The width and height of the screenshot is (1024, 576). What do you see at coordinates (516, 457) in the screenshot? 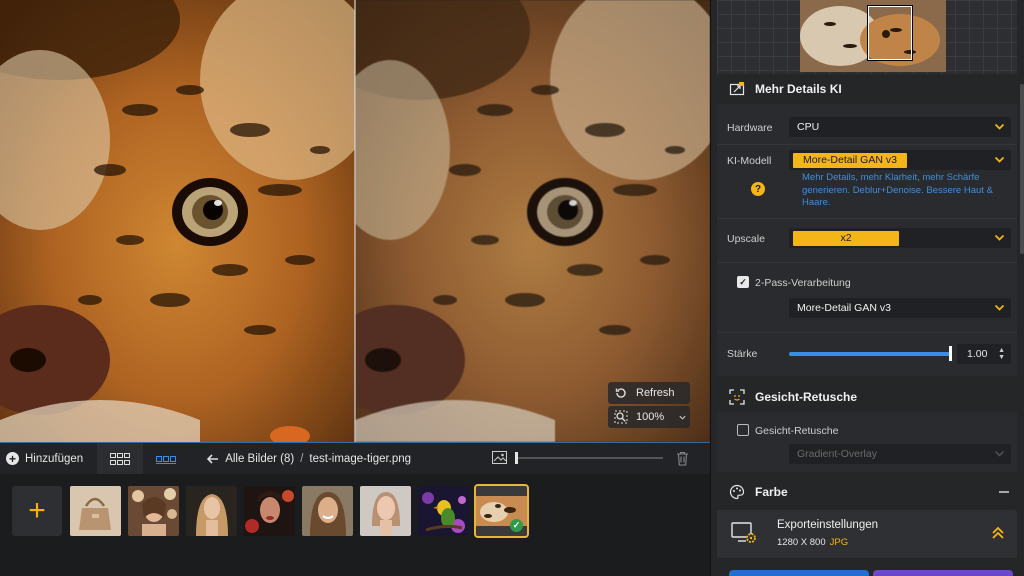
I see `slider-handle` at bounding box center [516, 457].